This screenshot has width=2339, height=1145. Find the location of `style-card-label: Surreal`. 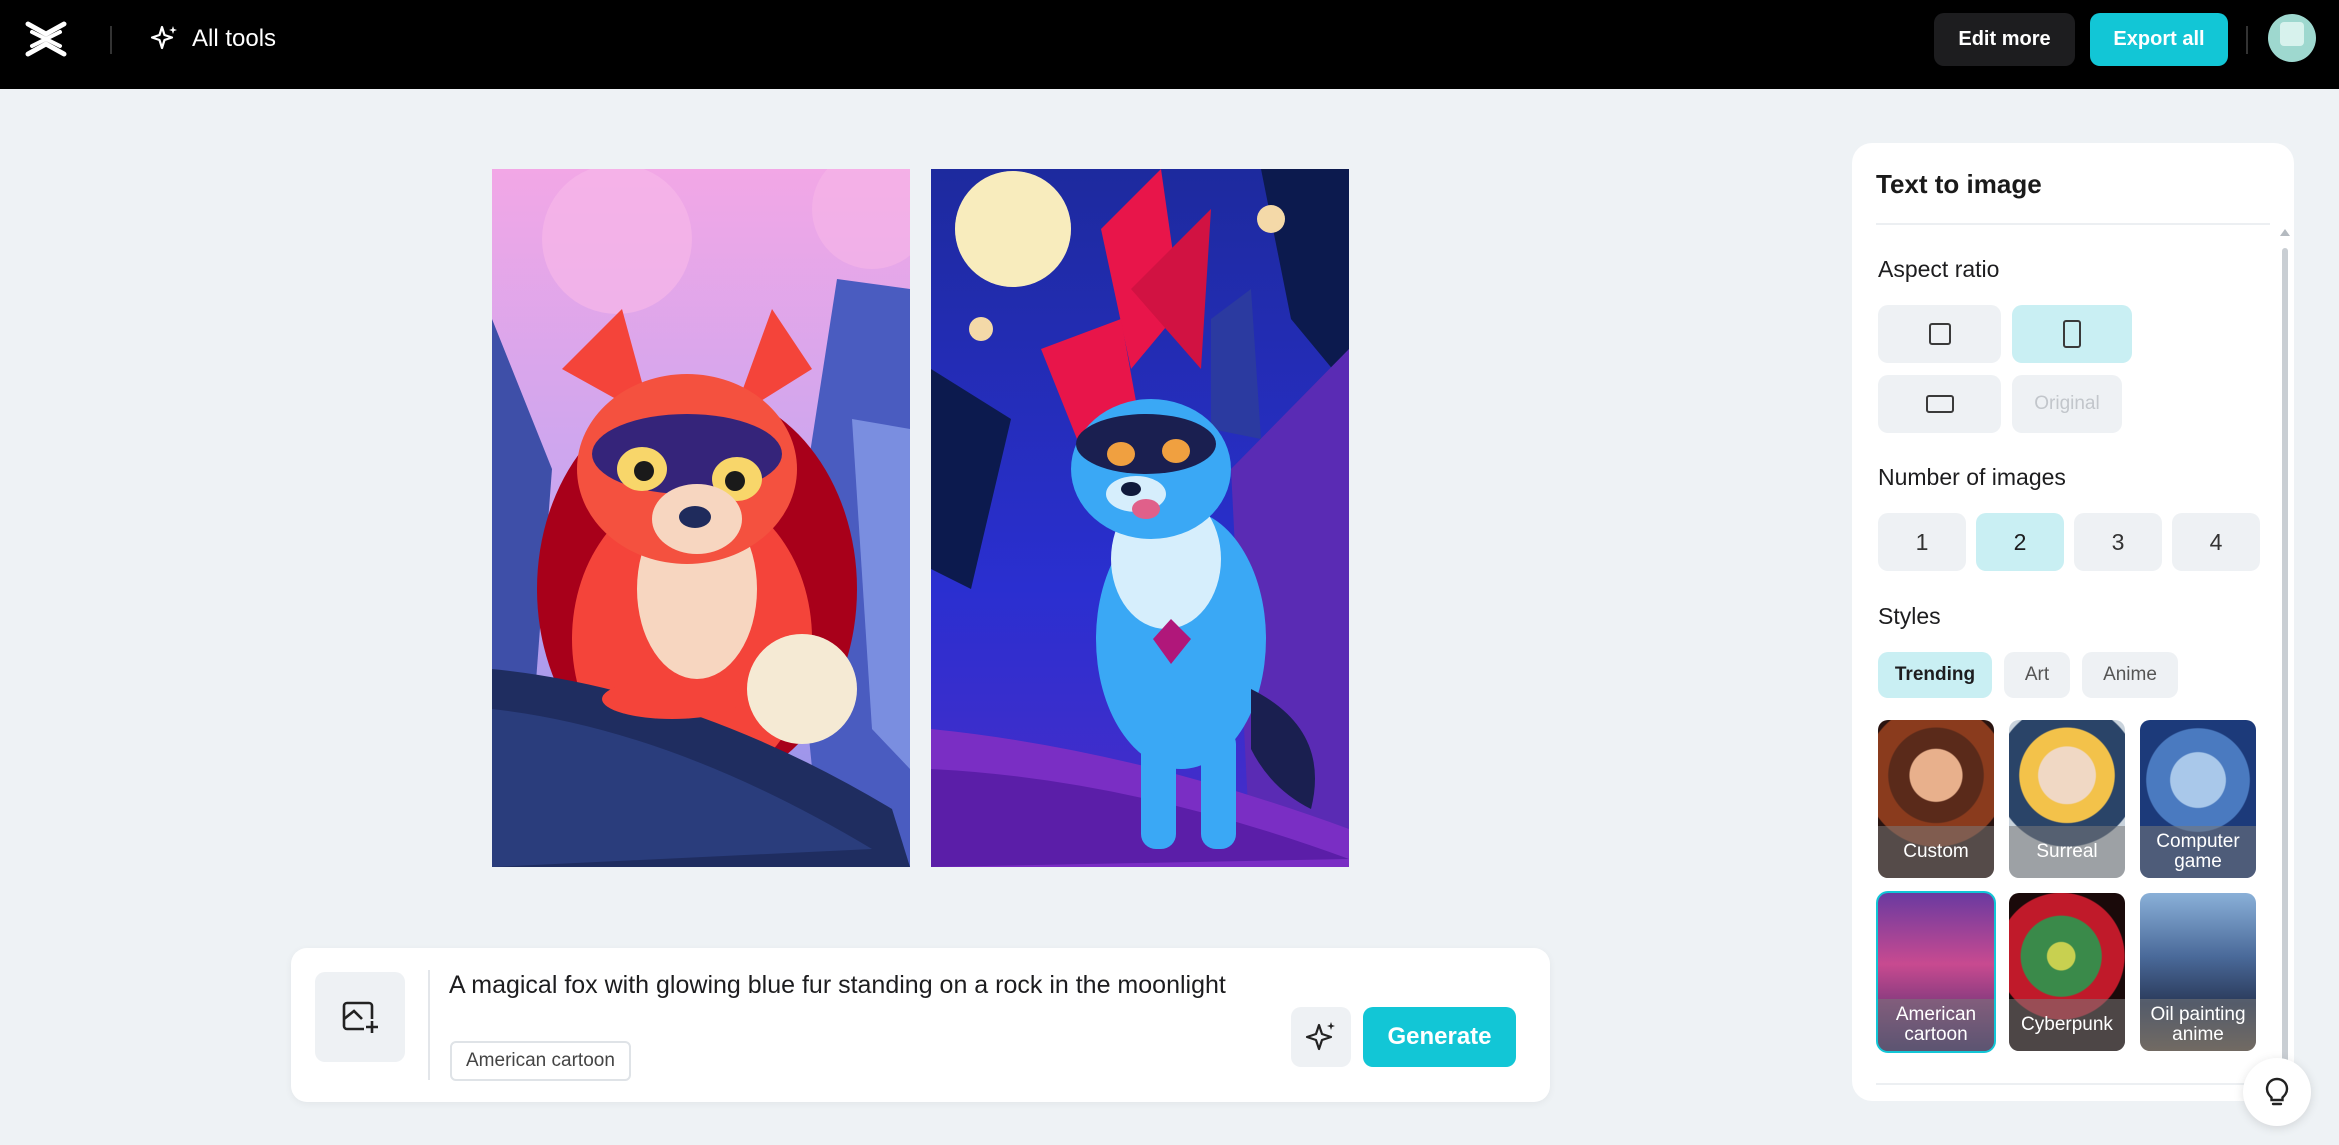

style-card-label: Surreal is located at coordinates (2067, 852).